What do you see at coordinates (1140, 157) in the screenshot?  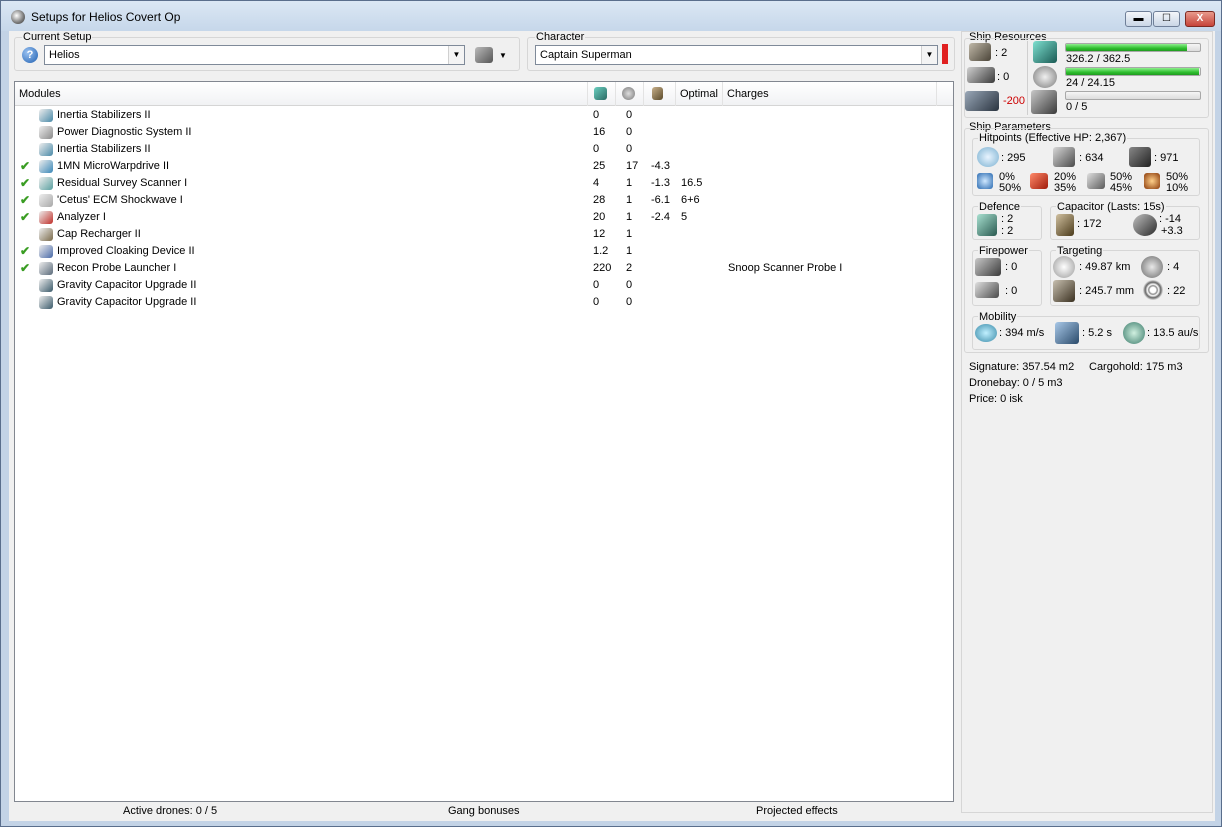 I see `structure-hp-icon` at bounding box center [1140, 157].